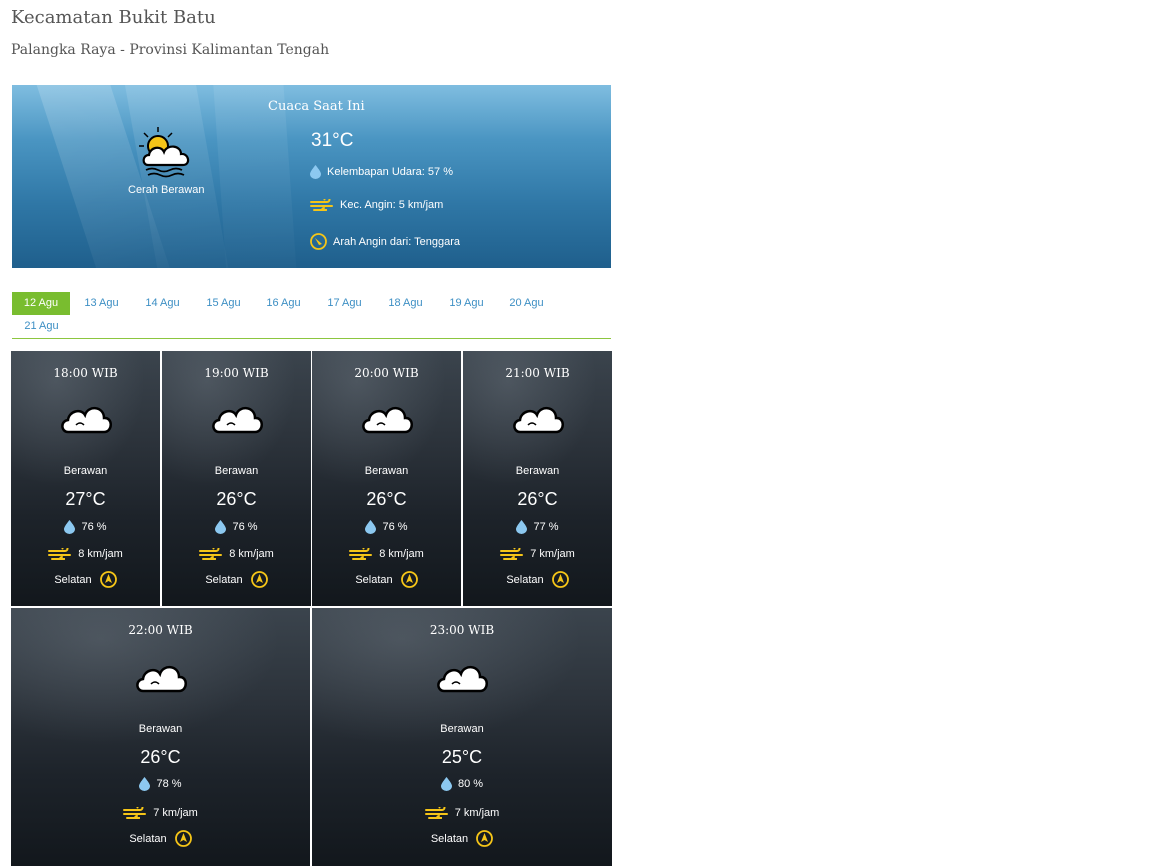 This screenshot has width=1152, height=866. What do you see at coordinates (462, 757) in the screenshot?
I see `forecast-temperature: 25°C` at bounding box center [462, 757].